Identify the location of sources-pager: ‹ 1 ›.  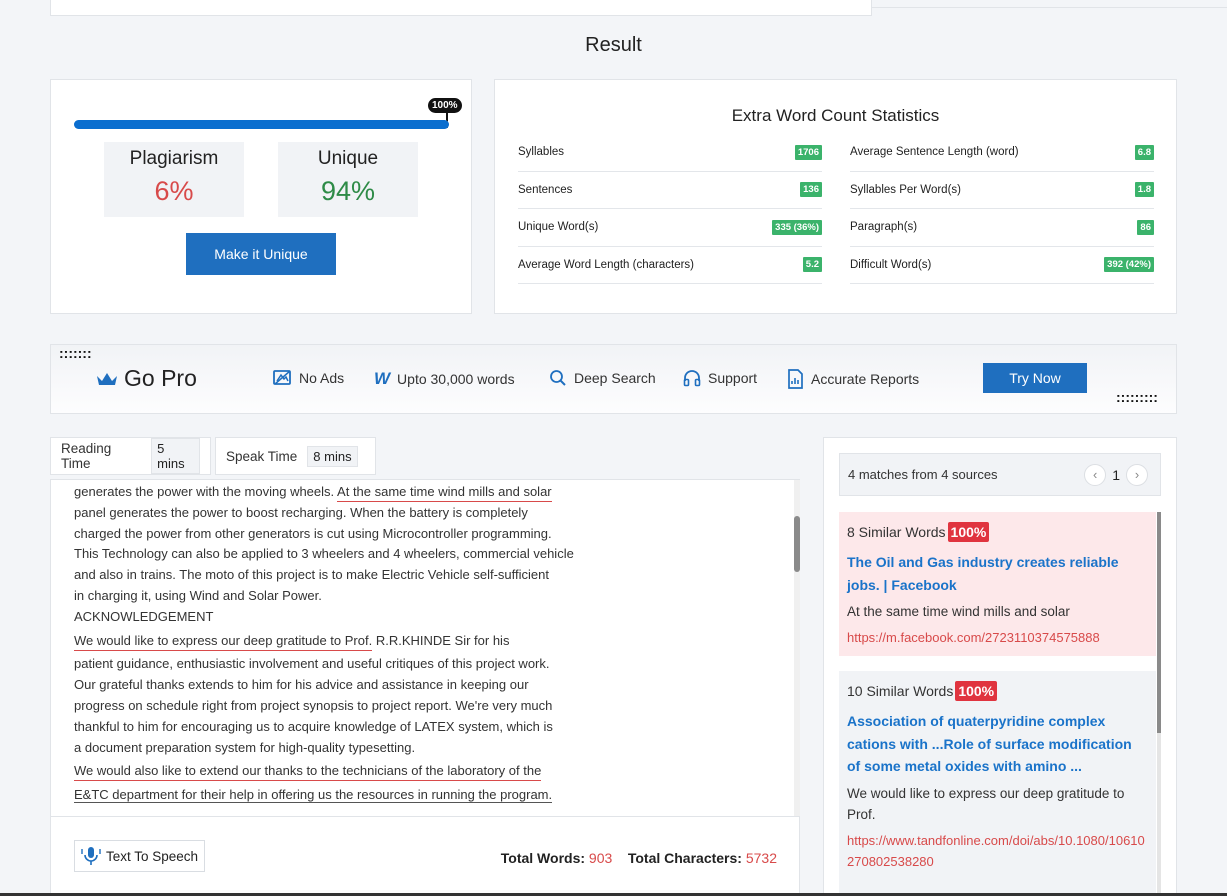
(1116, 474).